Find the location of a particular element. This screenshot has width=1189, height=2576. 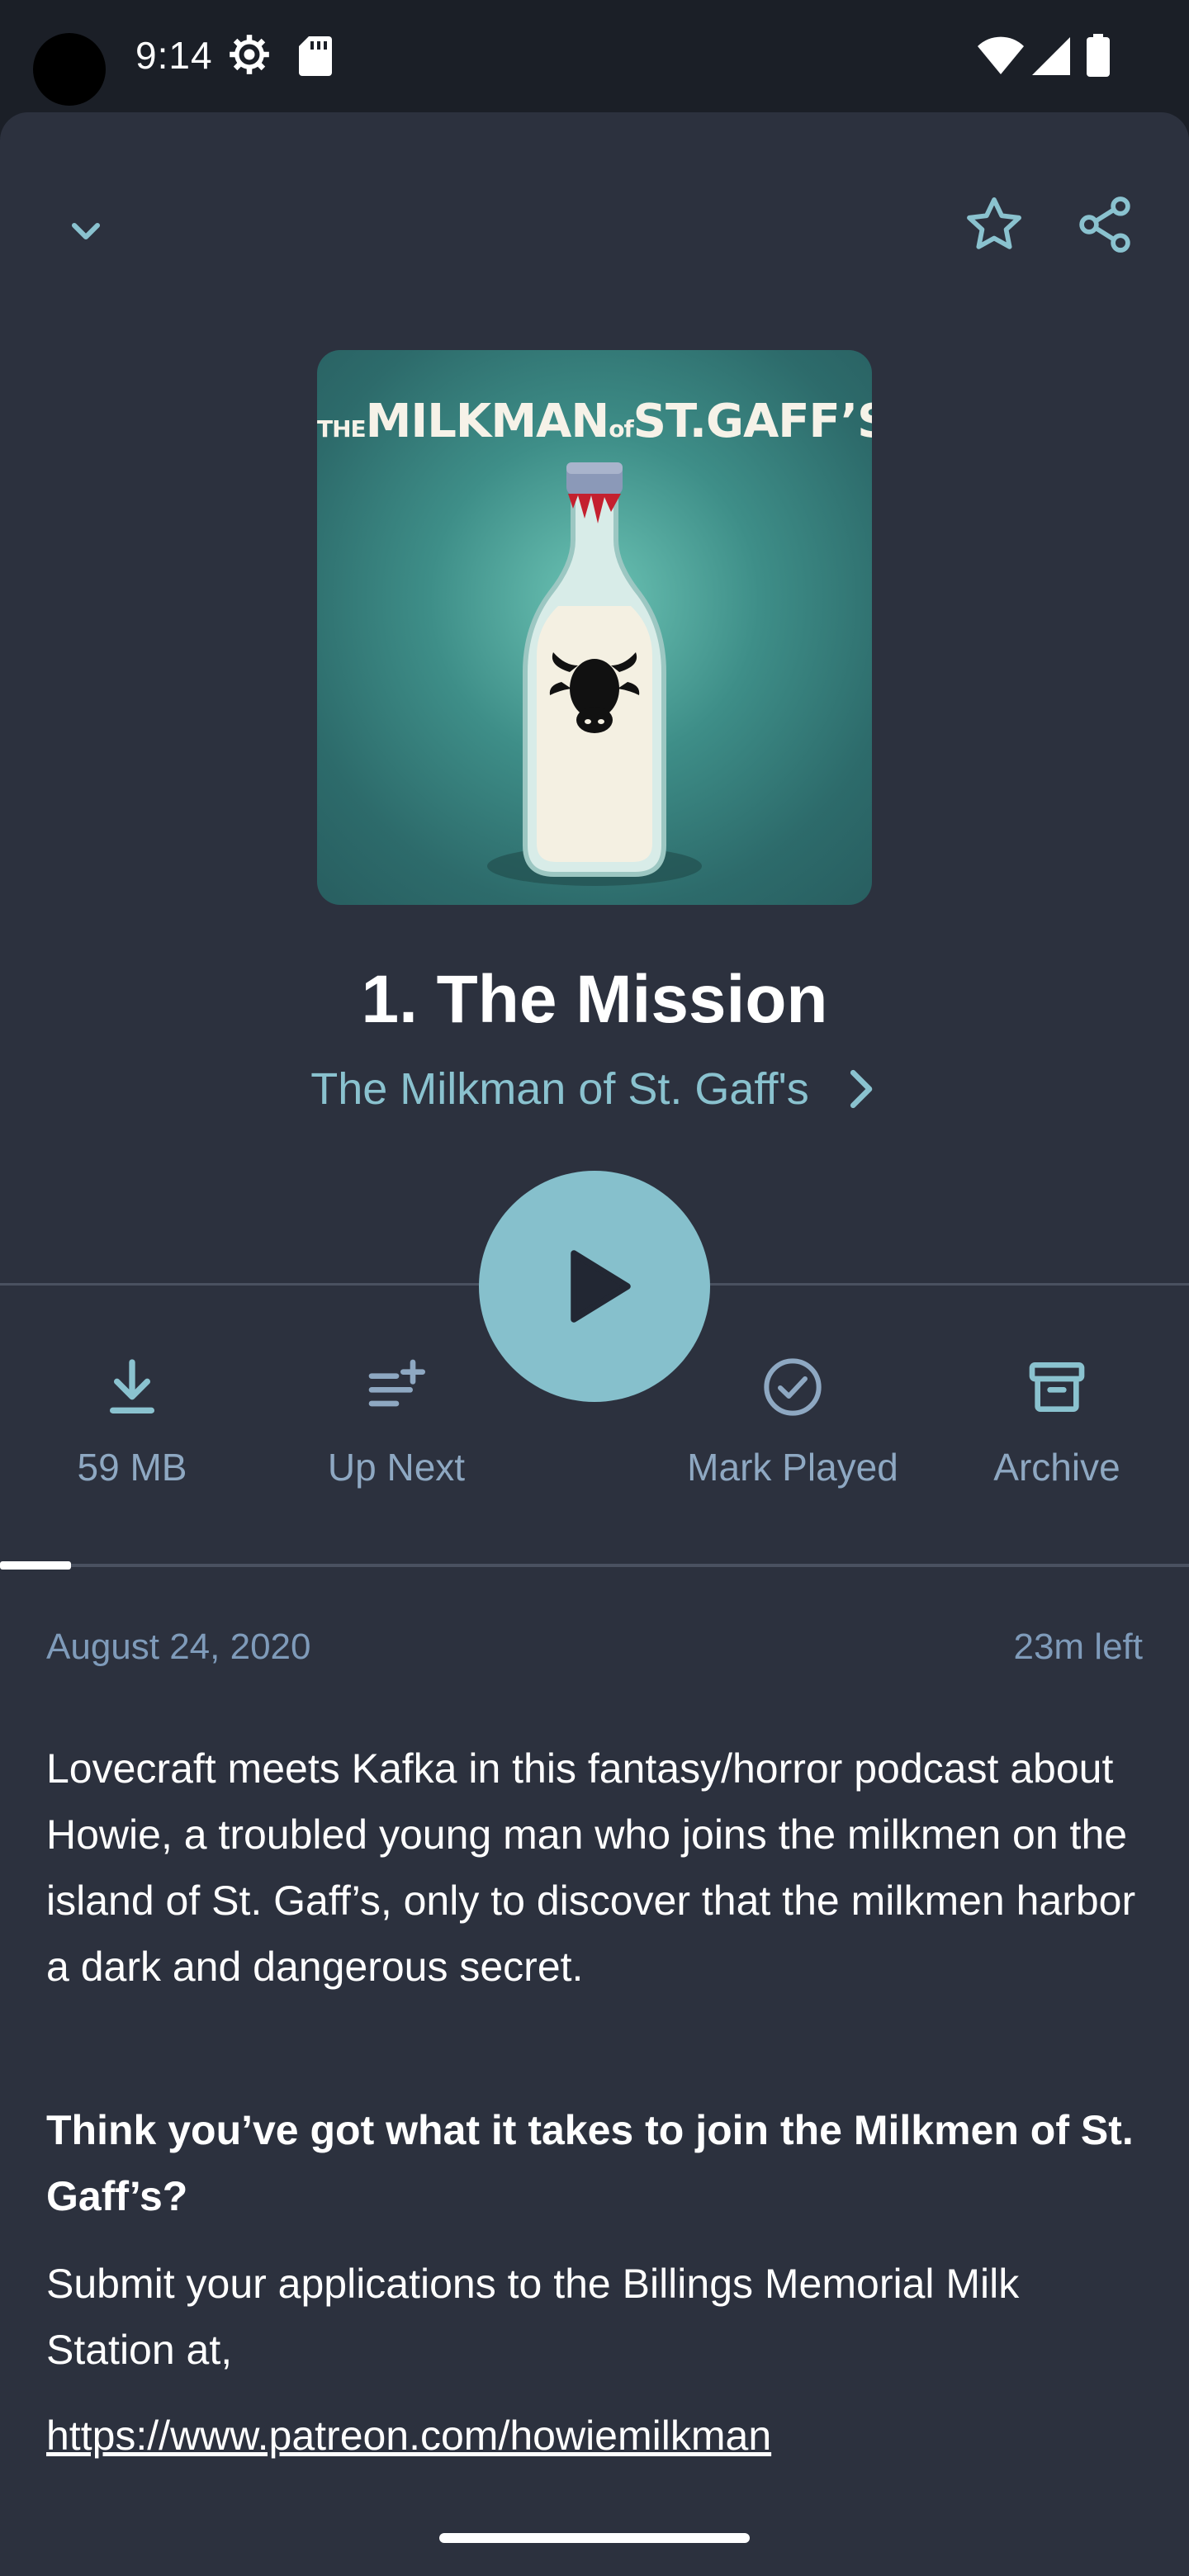

chevron-right-icon is located at coordinates (861, 1089).